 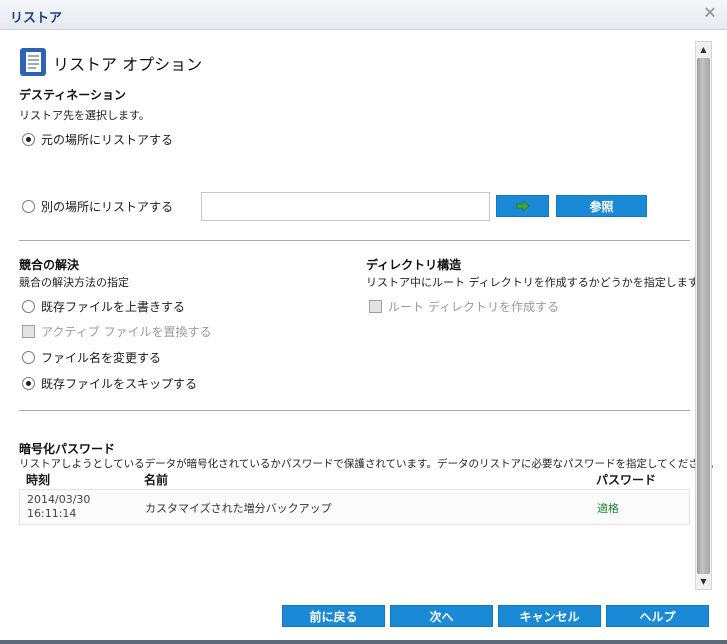 I want to click on create-root-option: ルート ディレクトリを作成する, so click(x=464, y=306).